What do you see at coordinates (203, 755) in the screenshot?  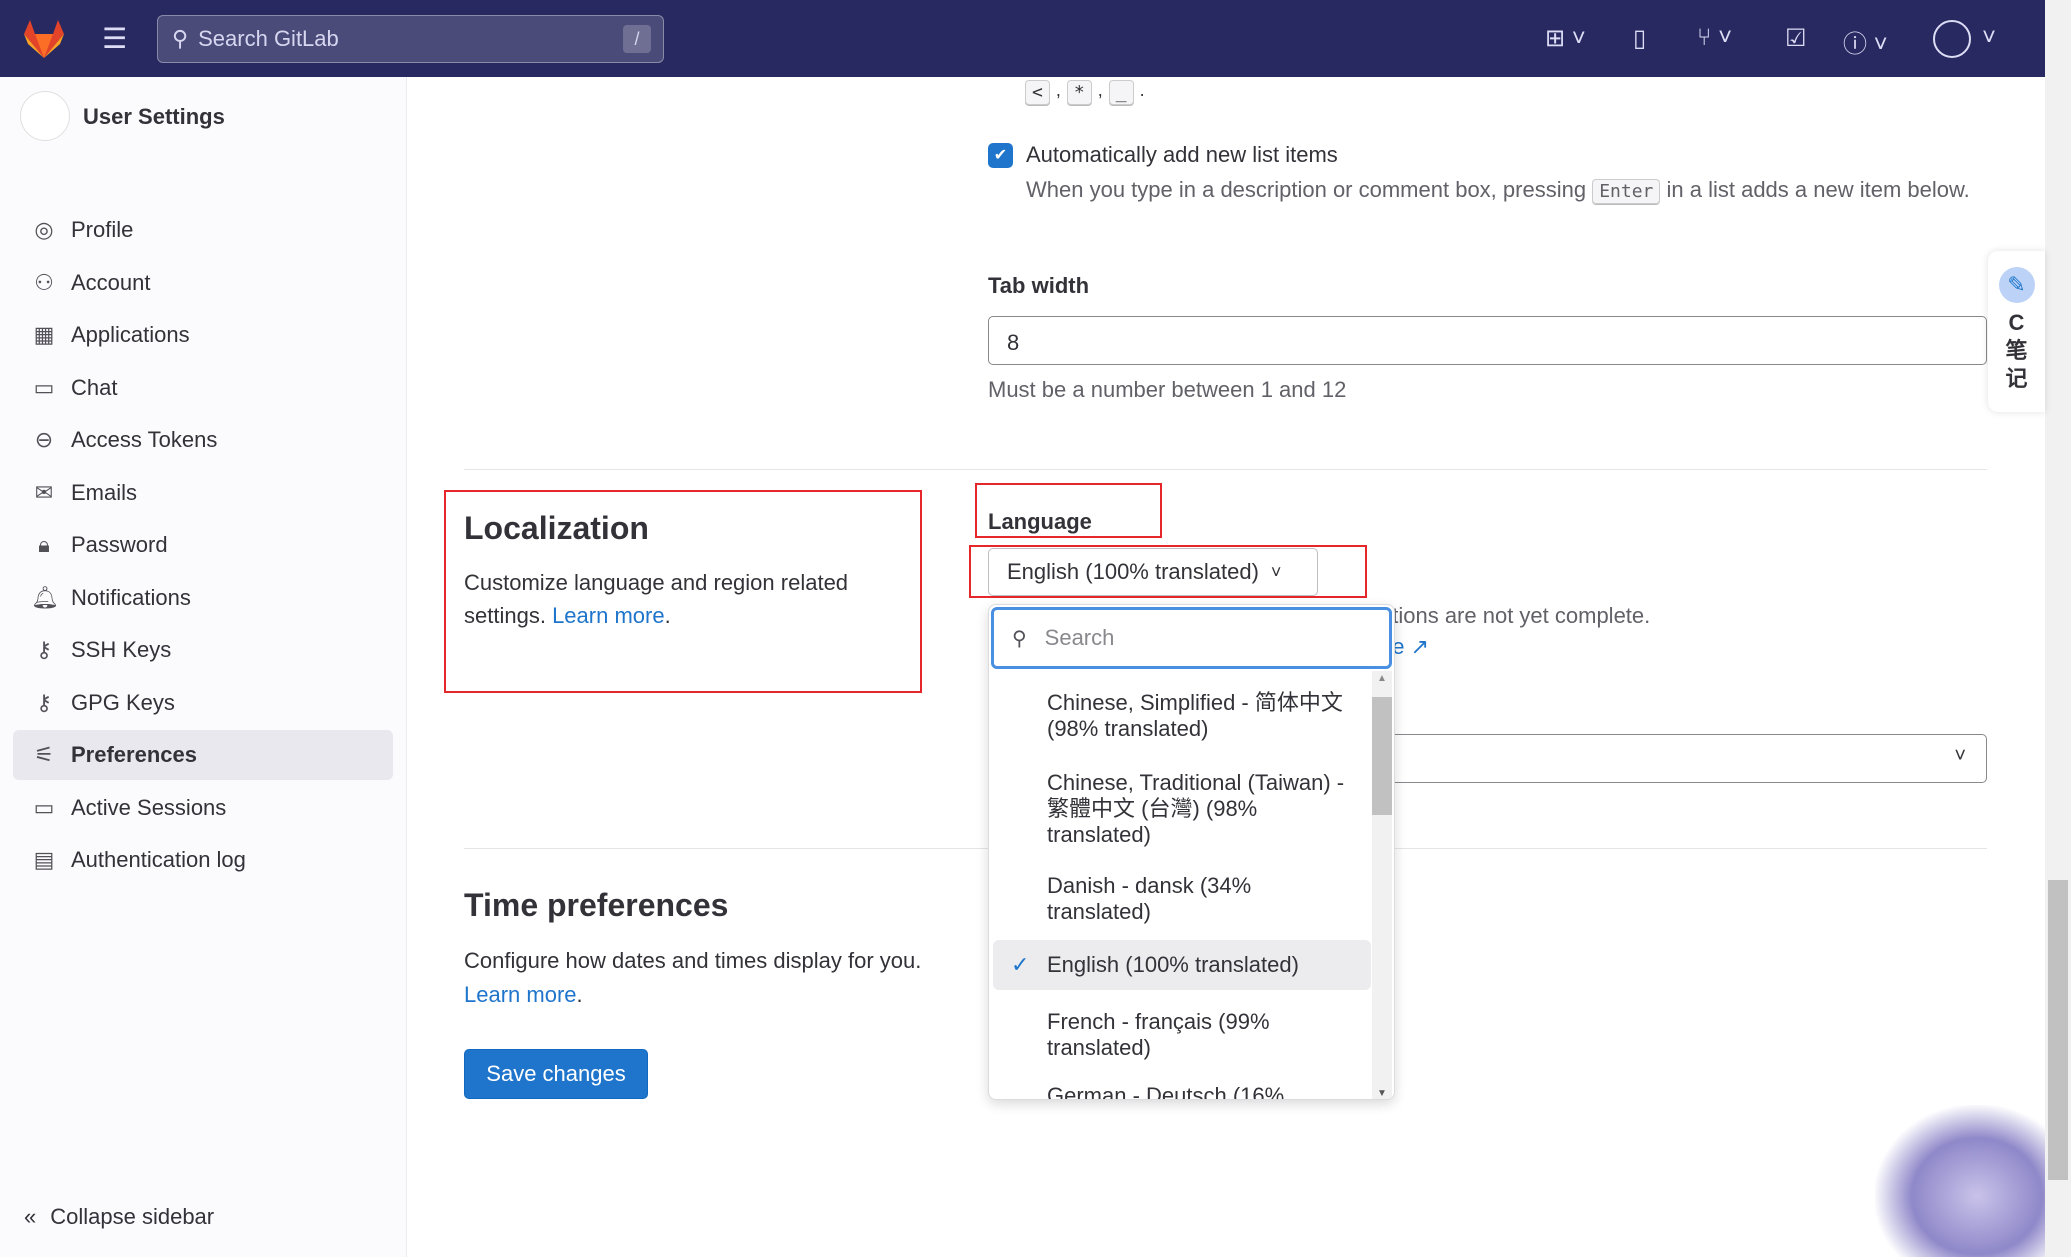 I see `sidebar-item-preferences: ⚟ Preferences` at bounding box center [203, 755].